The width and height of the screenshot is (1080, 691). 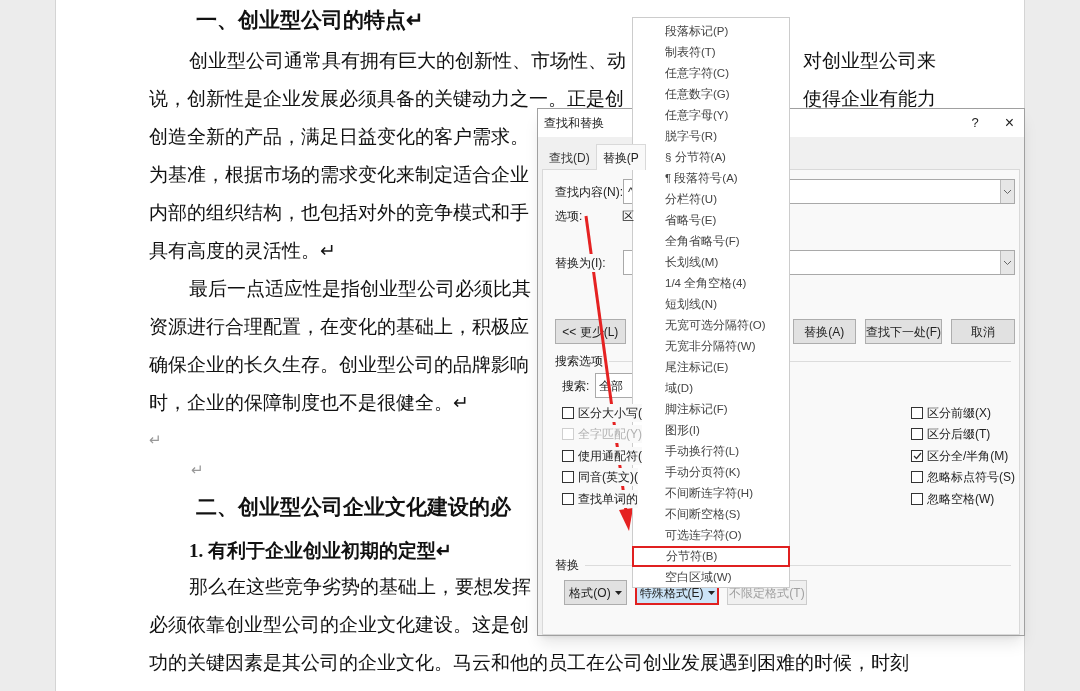 What do you see at coordinates (711, 388) in the screenshot?
I see `menu-item: 域(D)` at bounding box center [711, 388].